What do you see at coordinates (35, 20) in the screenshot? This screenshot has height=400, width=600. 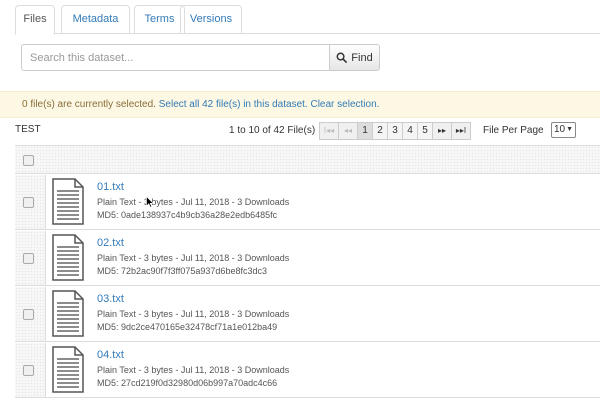 I see `tab-files: Files` at bounding box center [35, 20].